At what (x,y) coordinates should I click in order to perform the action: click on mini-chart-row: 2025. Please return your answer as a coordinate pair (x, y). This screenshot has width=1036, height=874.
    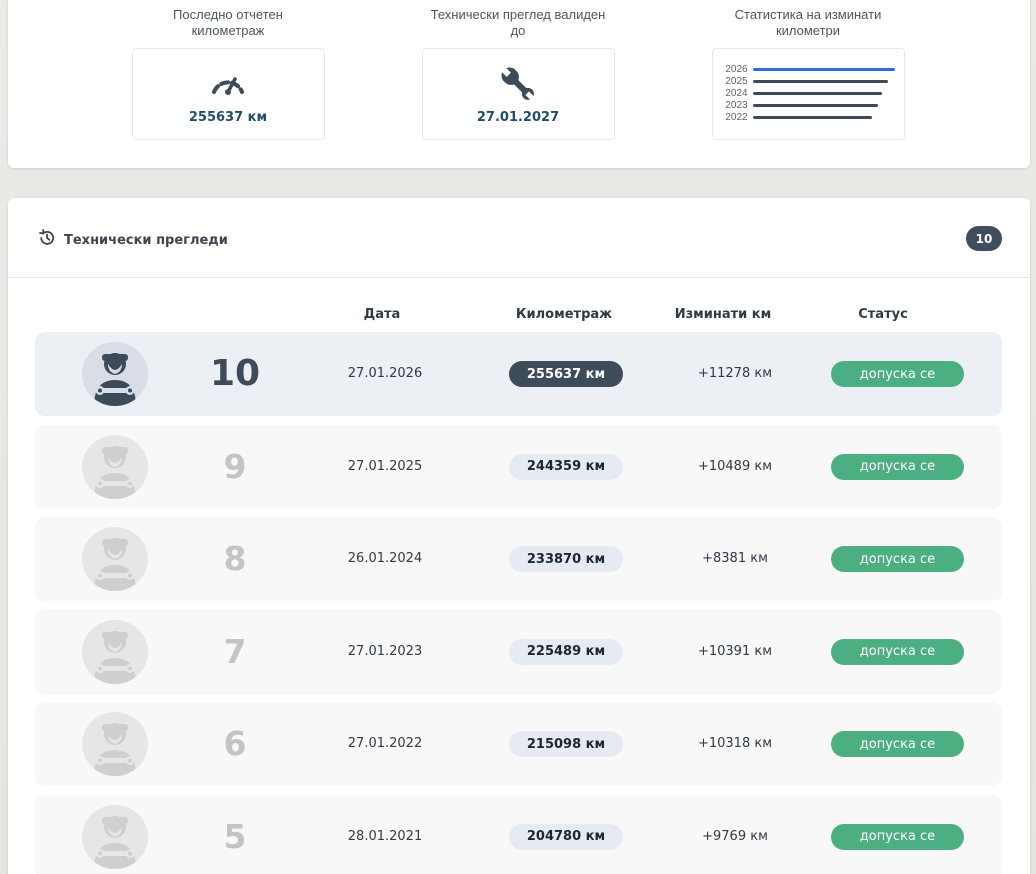
    Looking at the image, I should click on (811, 81).